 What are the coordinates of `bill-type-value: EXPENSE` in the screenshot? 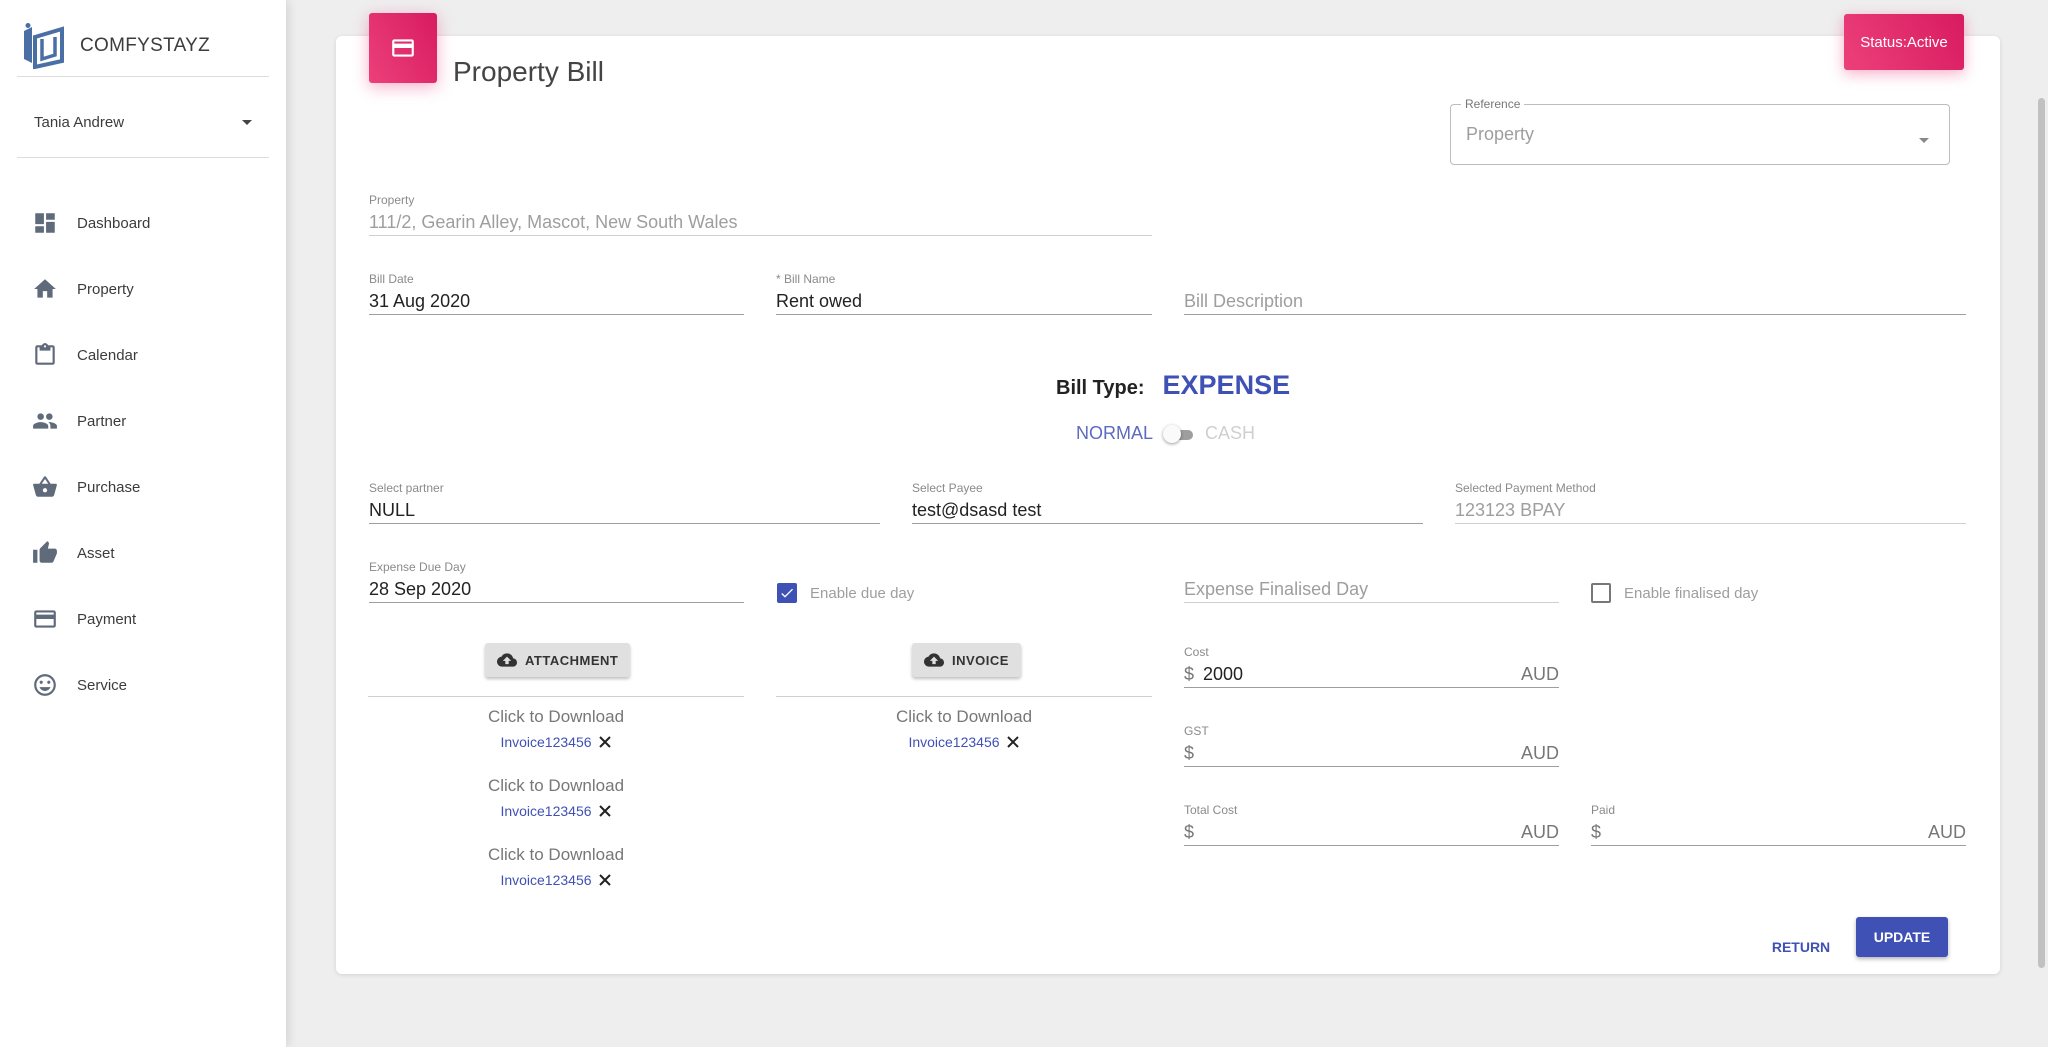 It's located at (1226, 385).